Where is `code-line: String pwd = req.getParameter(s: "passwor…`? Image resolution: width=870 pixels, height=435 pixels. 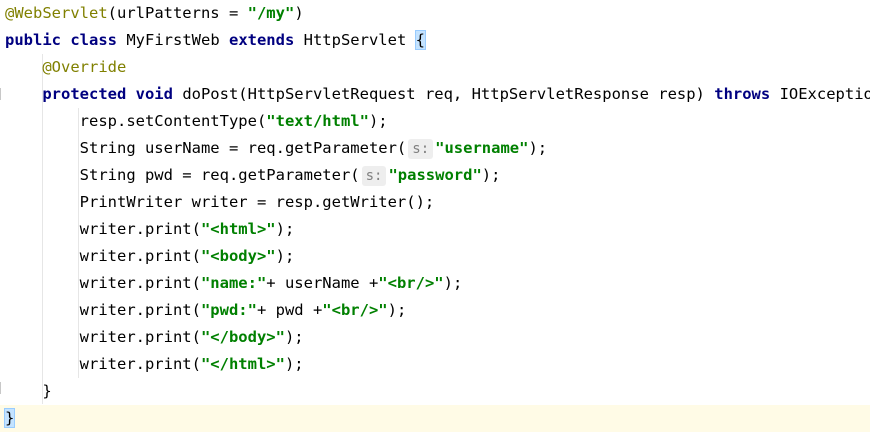
code-line: String pwd = req.getParameter(s: "passwor… is located at coordinates (435, 175).